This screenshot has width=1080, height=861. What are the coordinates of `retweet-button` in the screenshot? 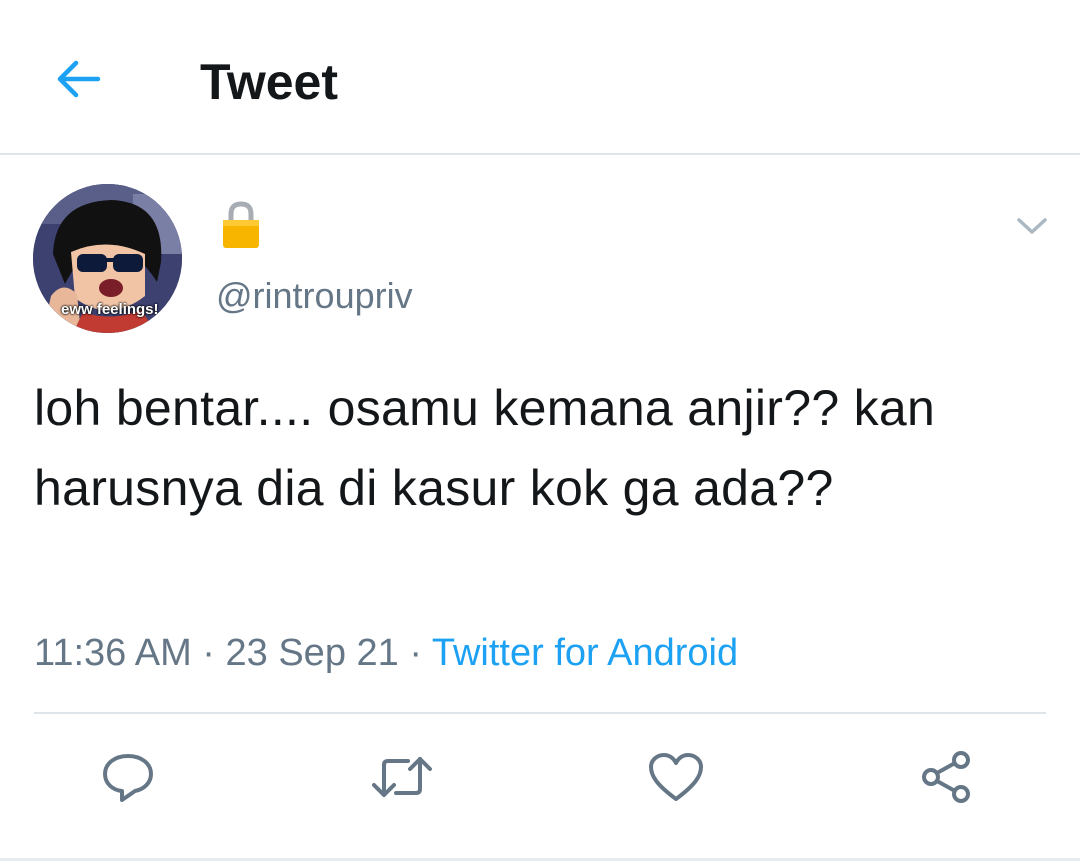 It's located at (402, 777).